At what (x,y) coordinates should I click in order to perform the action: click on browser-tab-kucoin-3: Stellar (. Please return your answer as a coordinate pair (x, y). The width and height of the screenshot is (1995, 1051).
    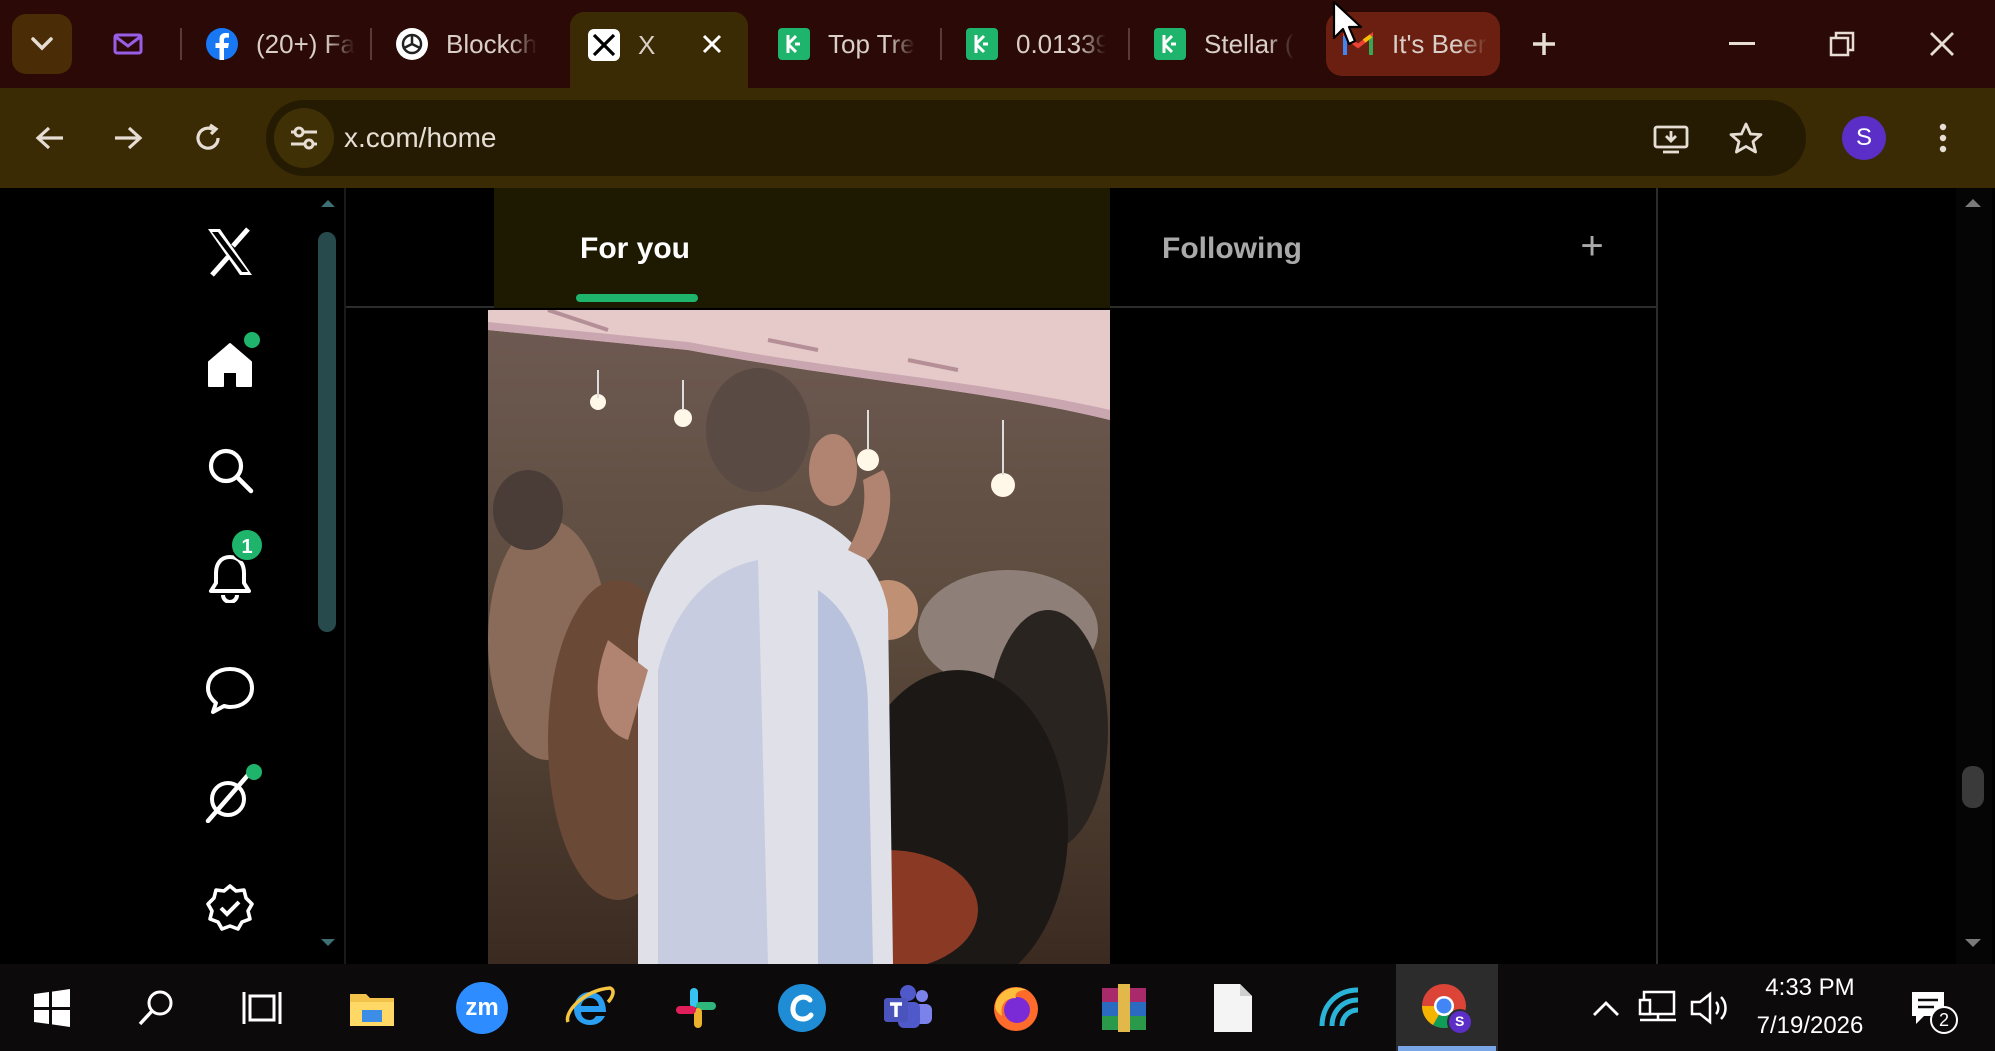
    Looking at the image, I should click on (1224, 44).